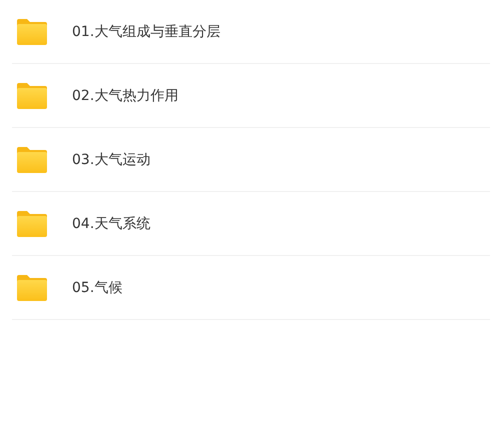 The width and height of the screenshot is (492, 426). Describe the element at coordinates (125, 95) in the screenshot. I see `folder-name: 02.大气热力作用` at that location.